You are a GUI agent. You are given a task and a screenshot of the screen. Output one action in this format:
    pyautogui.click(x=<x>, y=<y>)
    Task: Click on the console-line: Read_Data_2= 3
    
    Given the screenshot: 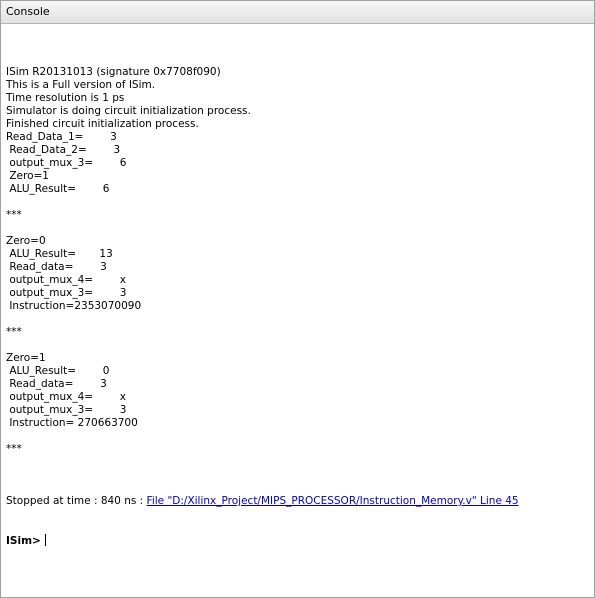 What is the action you would take?
    pyautogui.click(x=63, y=150)
    